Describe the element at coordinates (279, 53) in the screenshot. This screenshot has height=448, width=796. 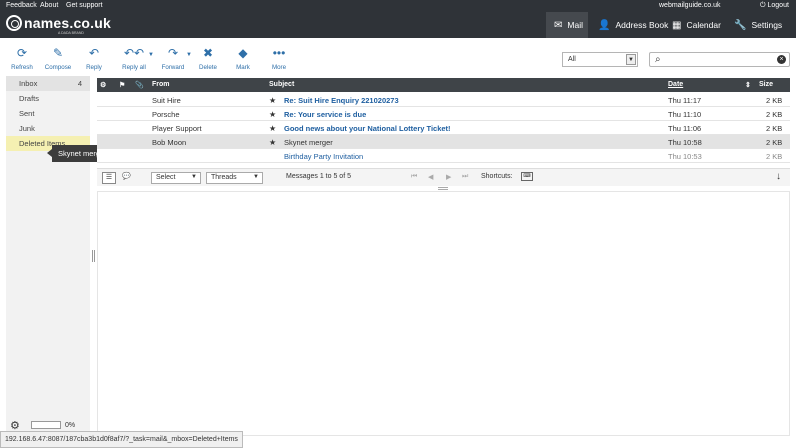
I see `more-dots-icon: •••` at that location.